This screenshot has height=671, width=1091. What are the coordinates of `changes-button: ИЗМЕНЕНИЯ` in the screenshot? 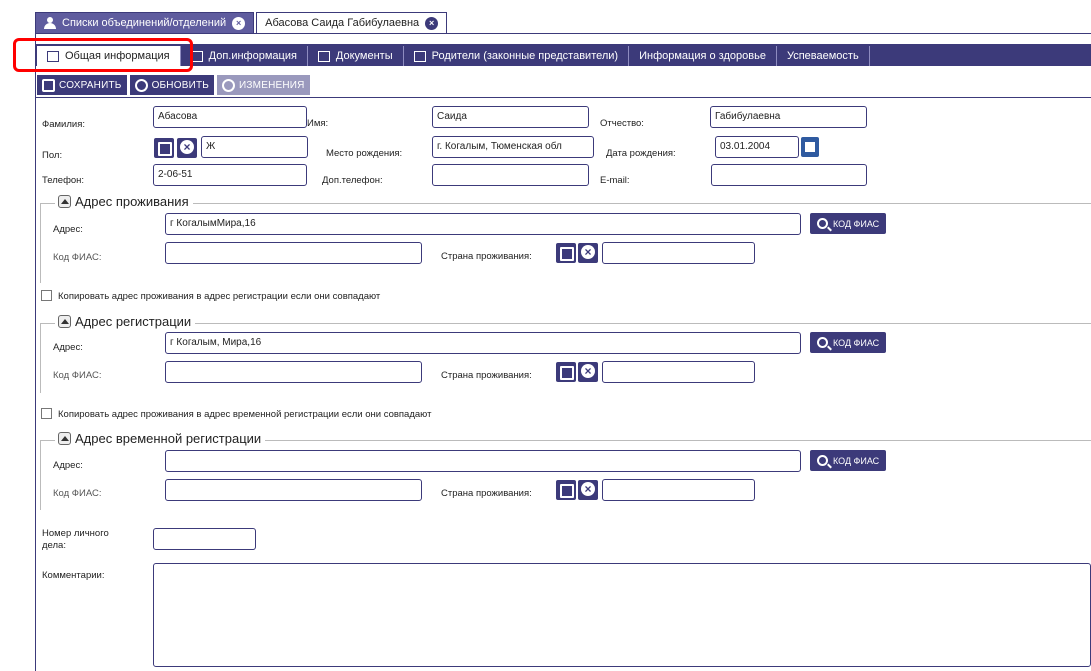 It's located at (263, 85).